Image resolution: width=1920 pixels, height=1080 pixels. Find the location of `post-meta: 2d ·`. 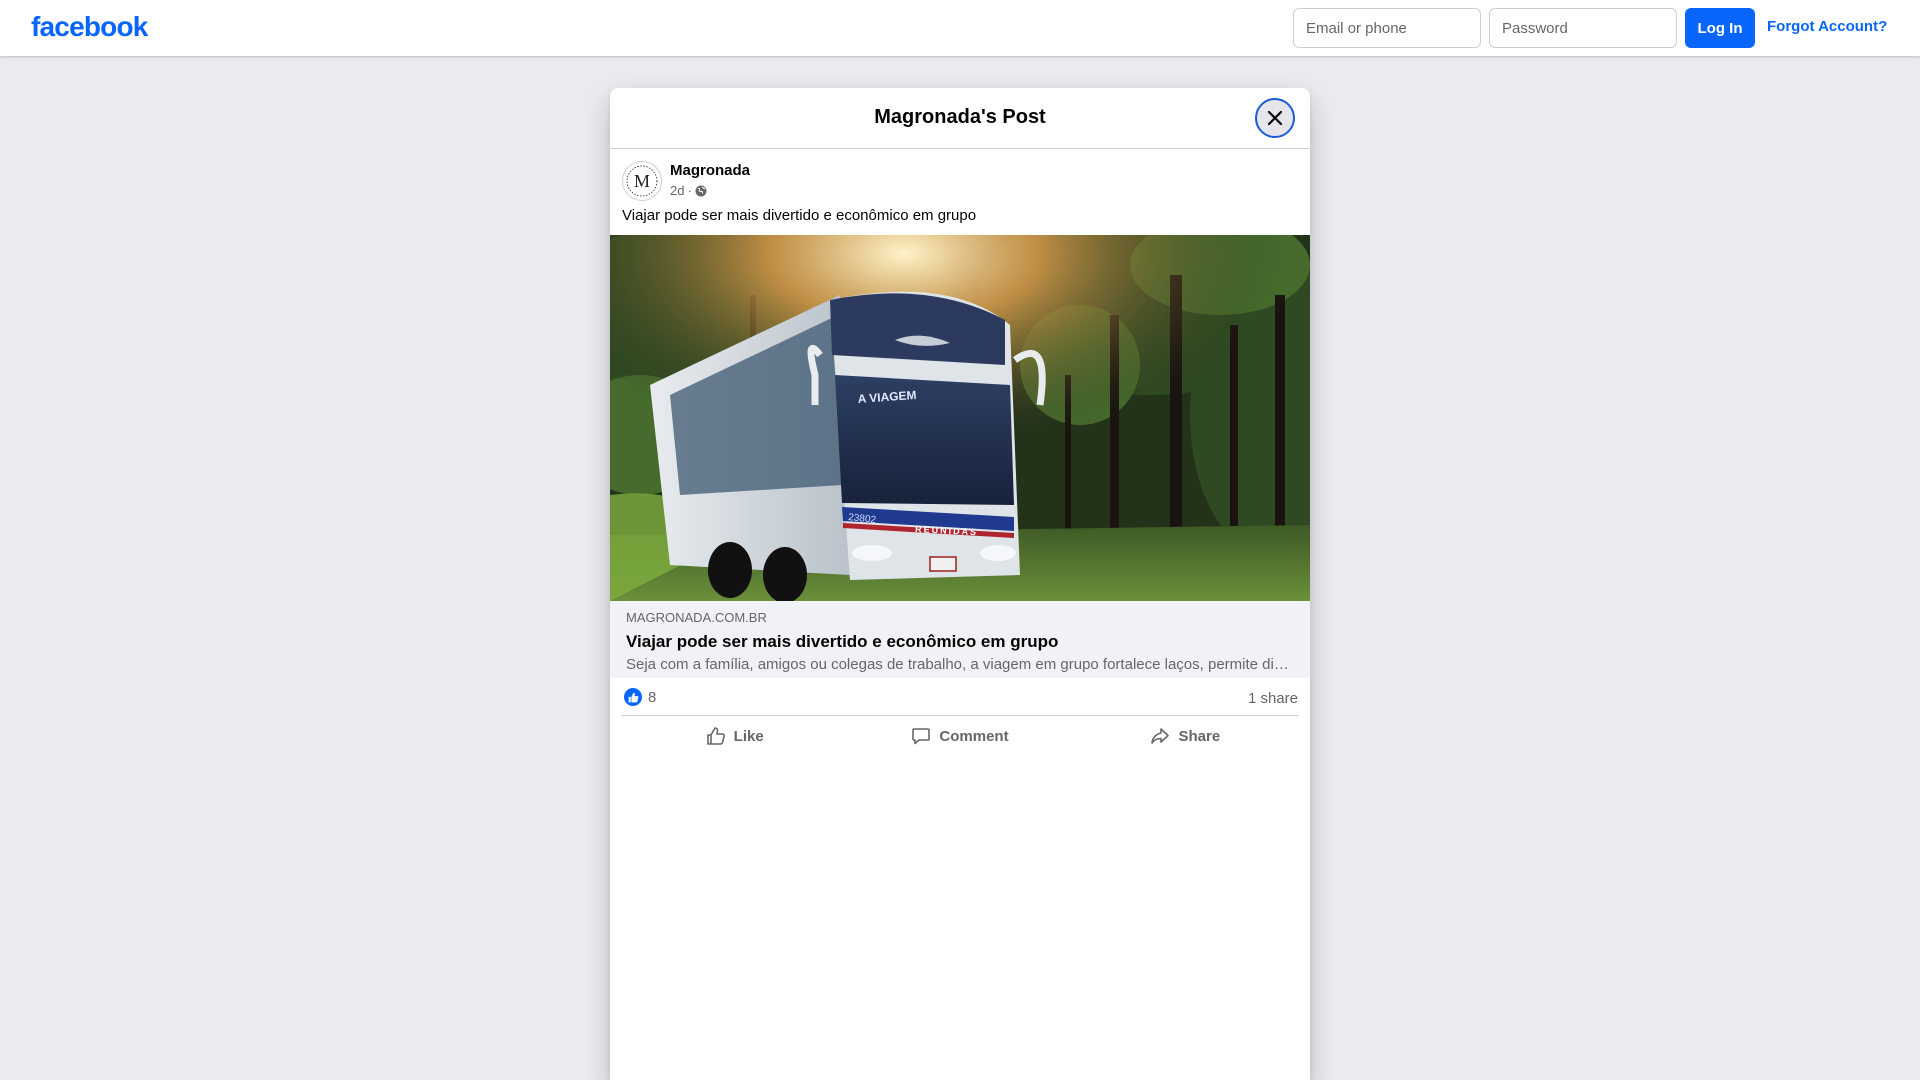

post-meta: 2d · is located at coordinates (688, 190).